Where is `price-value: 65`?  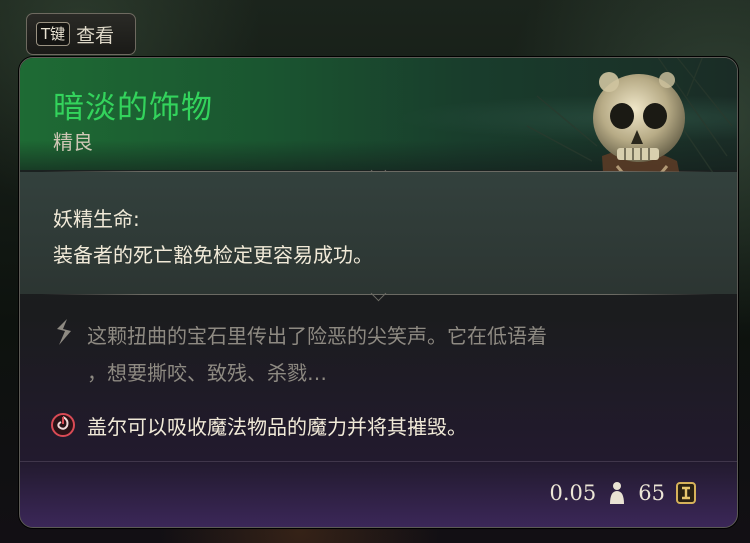 price-value: 65 is located at coordinates (651, 493).